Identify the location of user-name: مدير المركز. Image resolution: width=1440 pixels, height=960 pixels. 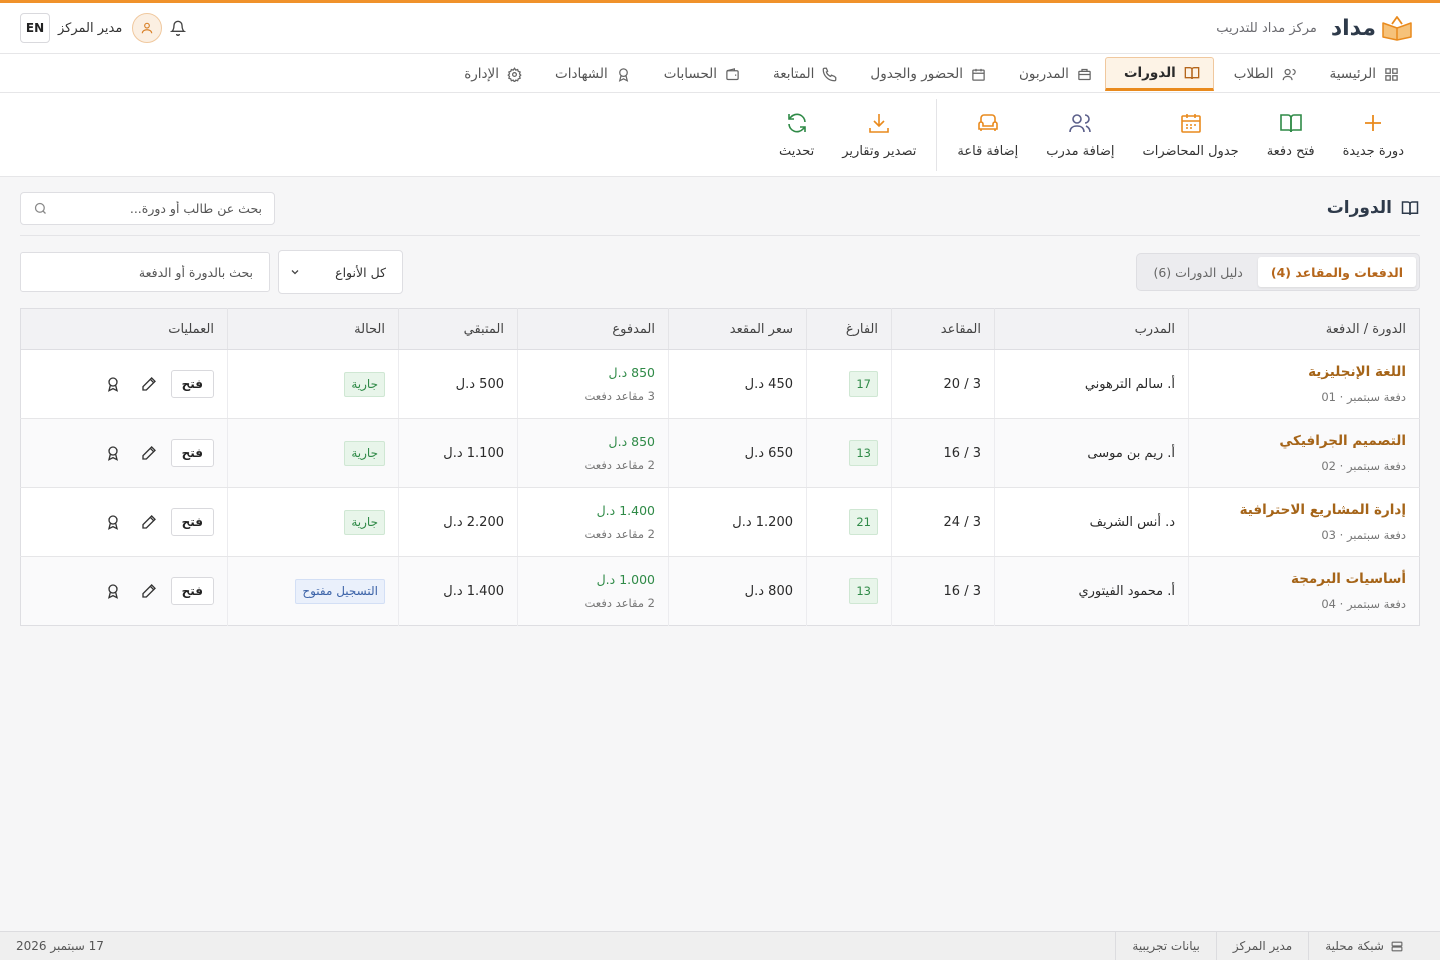
(90, 28).